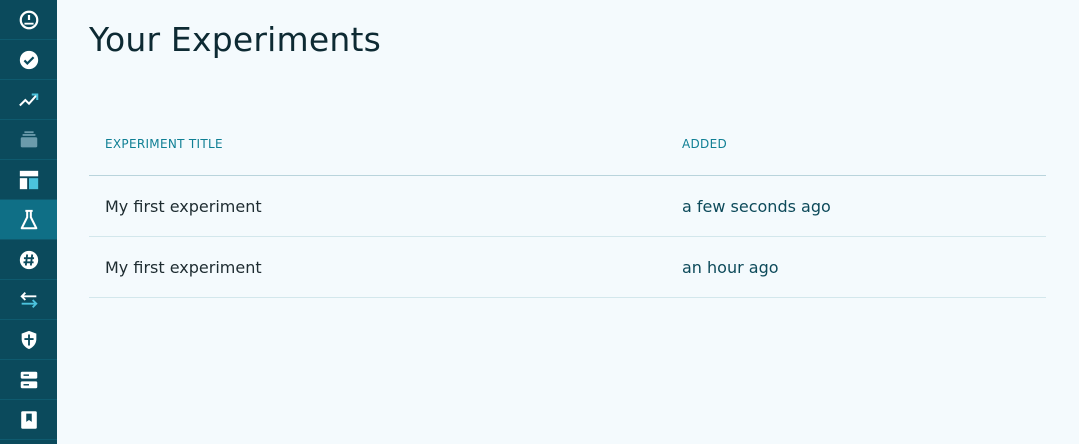 The width and height of the screenshot is (1079, 444). I want to click on stack-icon, so click(28, 138).